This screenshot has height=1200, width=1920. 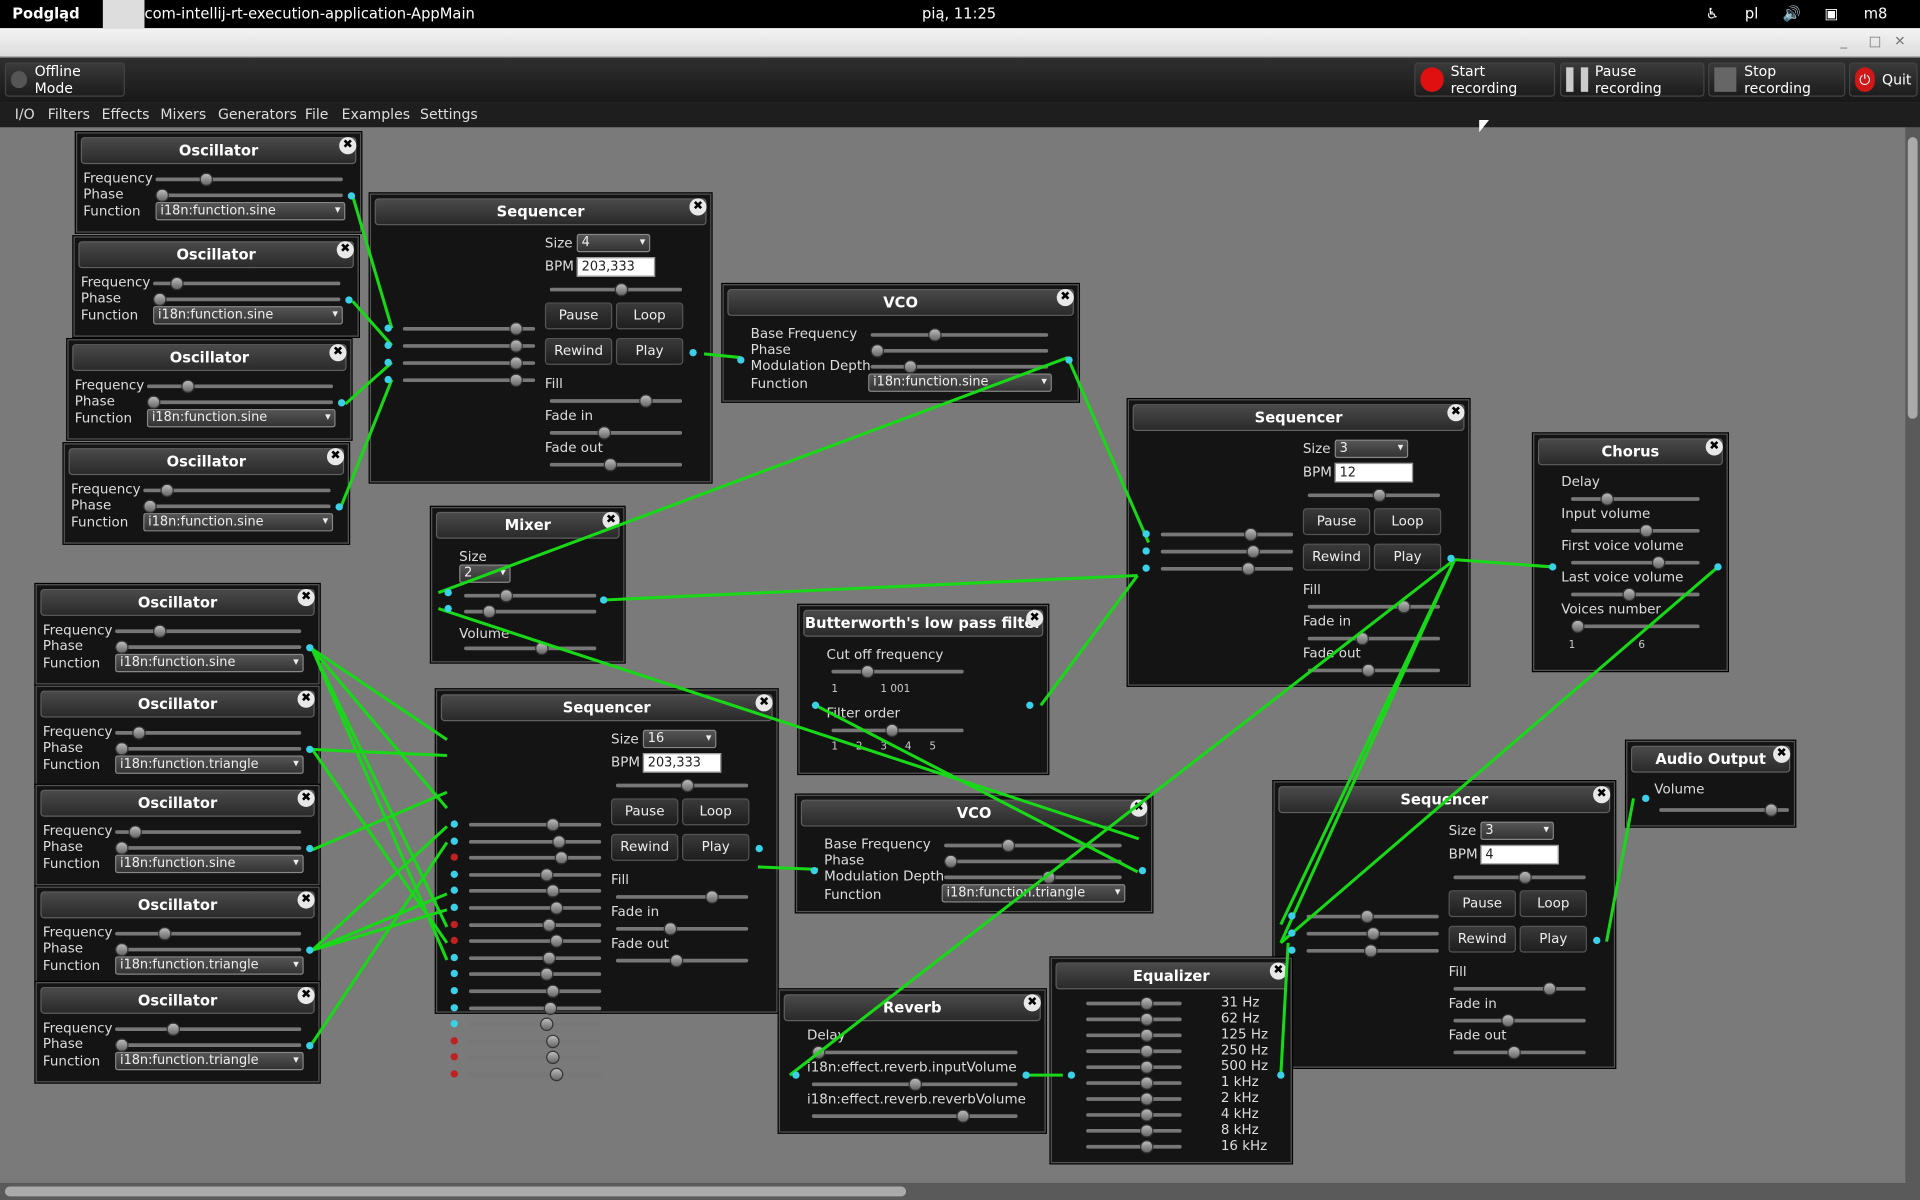 What do you see at coordinates (209, 965) in the screenshot?
I see `function-select: i18n:function.triangle` at bounding box center [209, 965].